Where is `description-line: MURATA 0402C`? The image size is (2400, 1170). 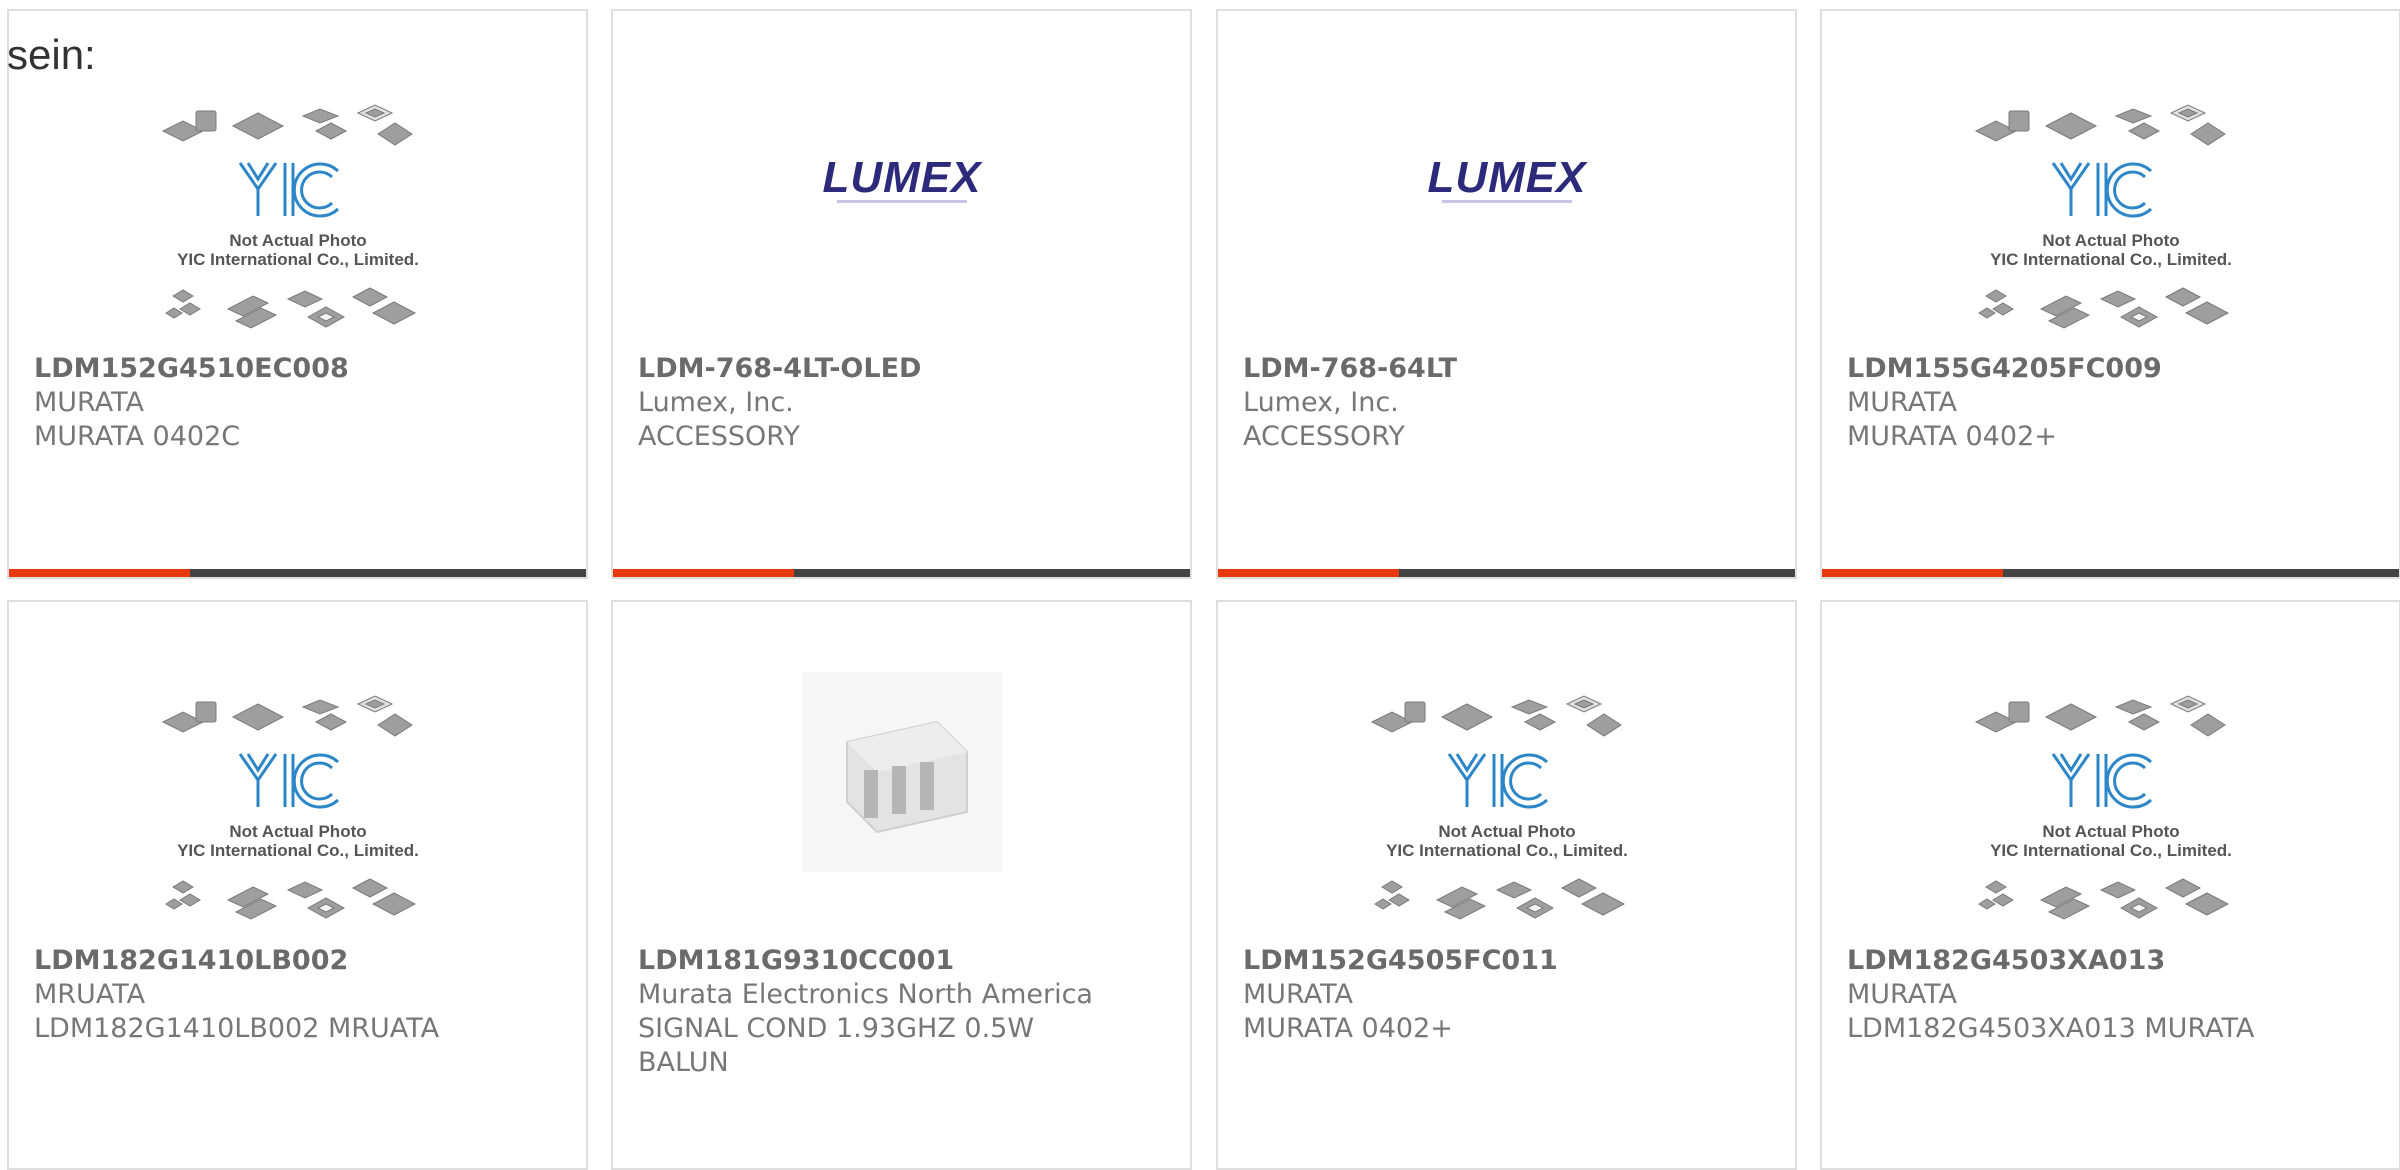 description-line: MURATA 0402C is located at coordinates (137, 436).